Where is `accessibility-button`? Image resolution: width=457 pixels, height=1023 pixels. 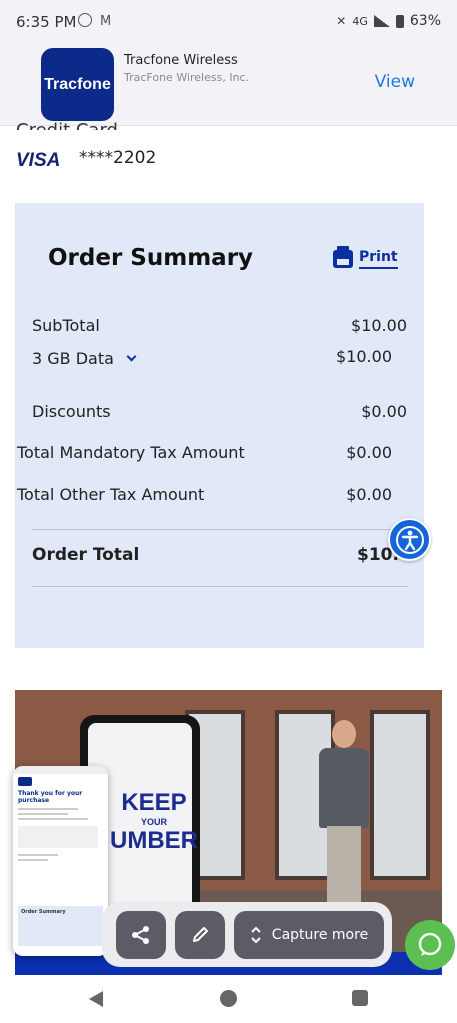 accessibility-button is located at coordinates (409, 539).